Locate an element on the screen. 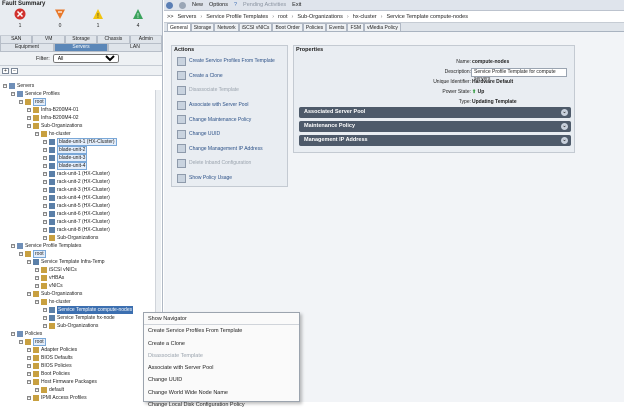 The width and height of the screenshot is (624, 411). action-link: Create a Clone is located at coordinates (229, 76).